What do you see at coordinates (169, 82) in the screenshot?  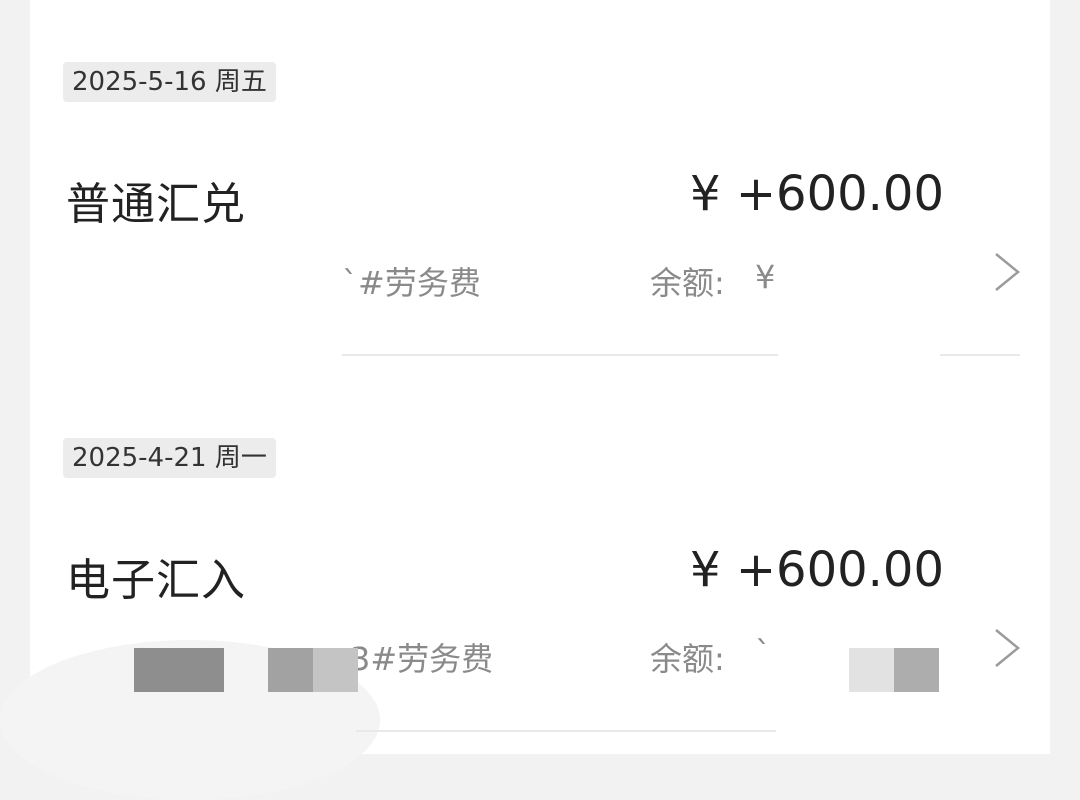 I see `date-header: 2025-5-16 周五` at bounding box center [169, 82].